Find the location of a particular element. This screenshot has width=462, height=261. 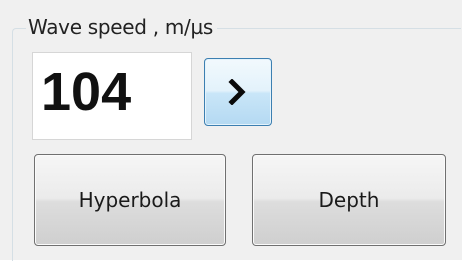

hyperbola-button-label: Hyperbola is located at coordinates (130, 200).